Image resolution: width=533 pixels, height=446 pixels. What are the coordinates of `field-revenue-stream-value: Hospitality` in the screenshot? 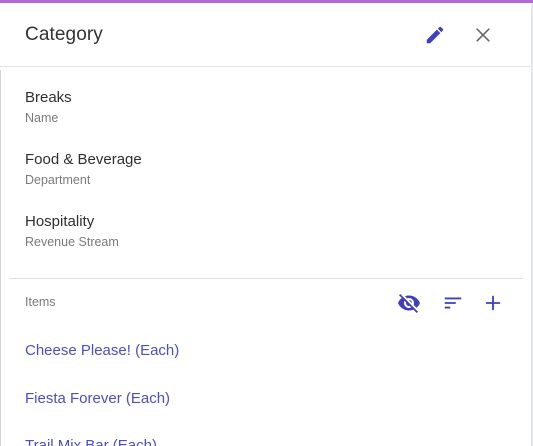 It's located at (60, 221).